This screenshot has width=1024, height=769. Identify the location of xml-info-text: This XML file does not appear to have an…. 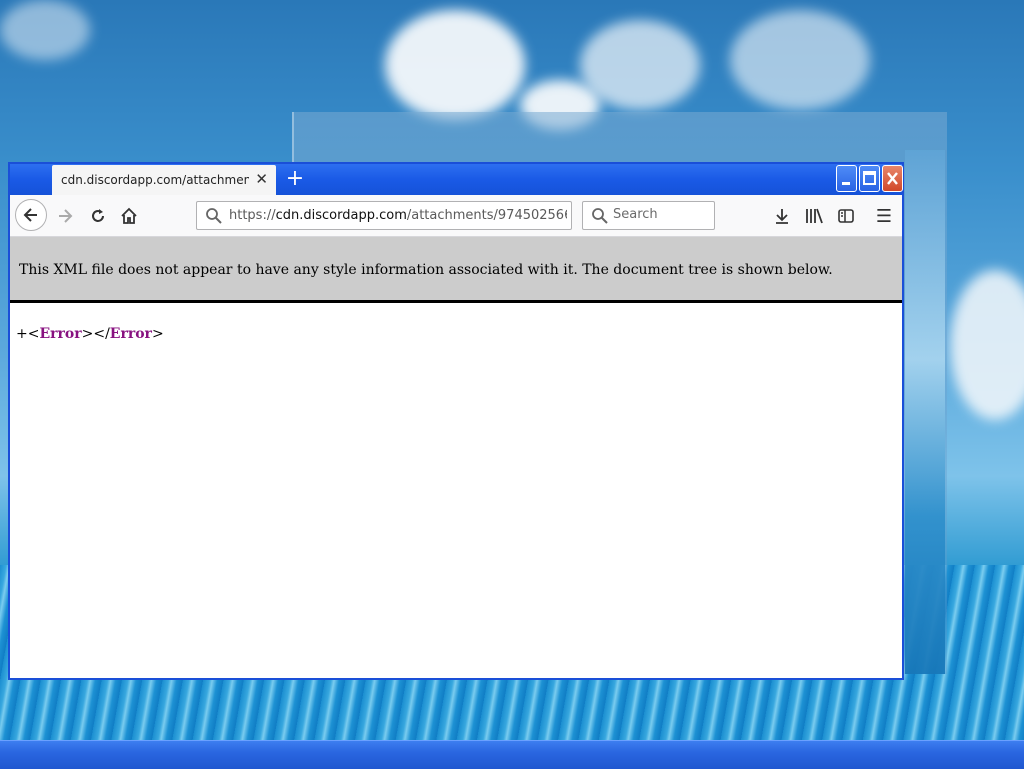
(426, 270).